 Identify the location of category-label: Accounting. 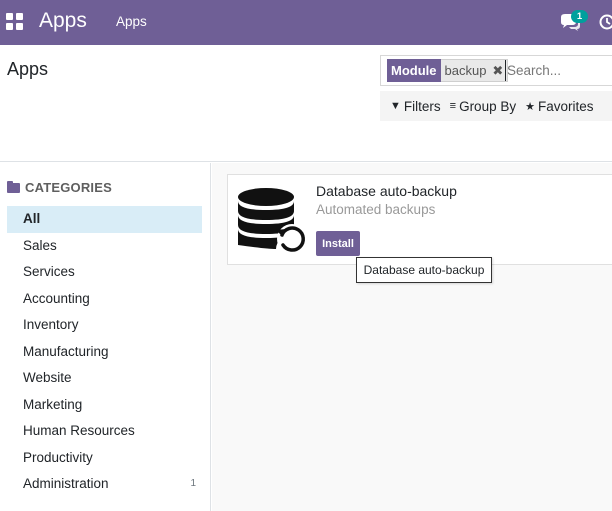
(56, 298).